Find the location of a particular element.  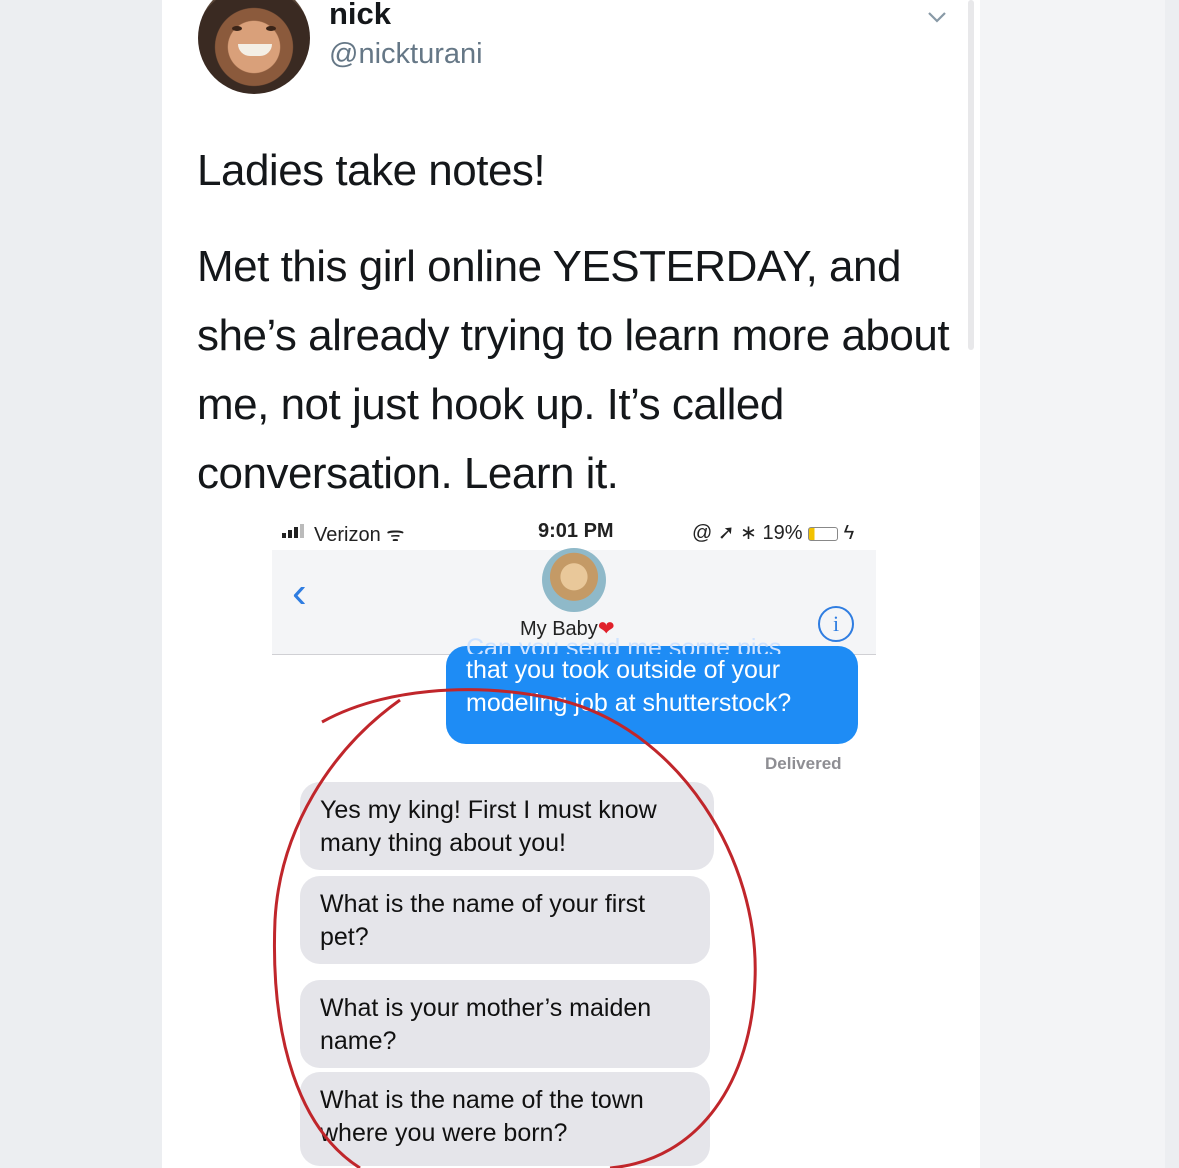

status-right: @ ➚ ∗ 19% ϟ is located at coordinates (773, 533).